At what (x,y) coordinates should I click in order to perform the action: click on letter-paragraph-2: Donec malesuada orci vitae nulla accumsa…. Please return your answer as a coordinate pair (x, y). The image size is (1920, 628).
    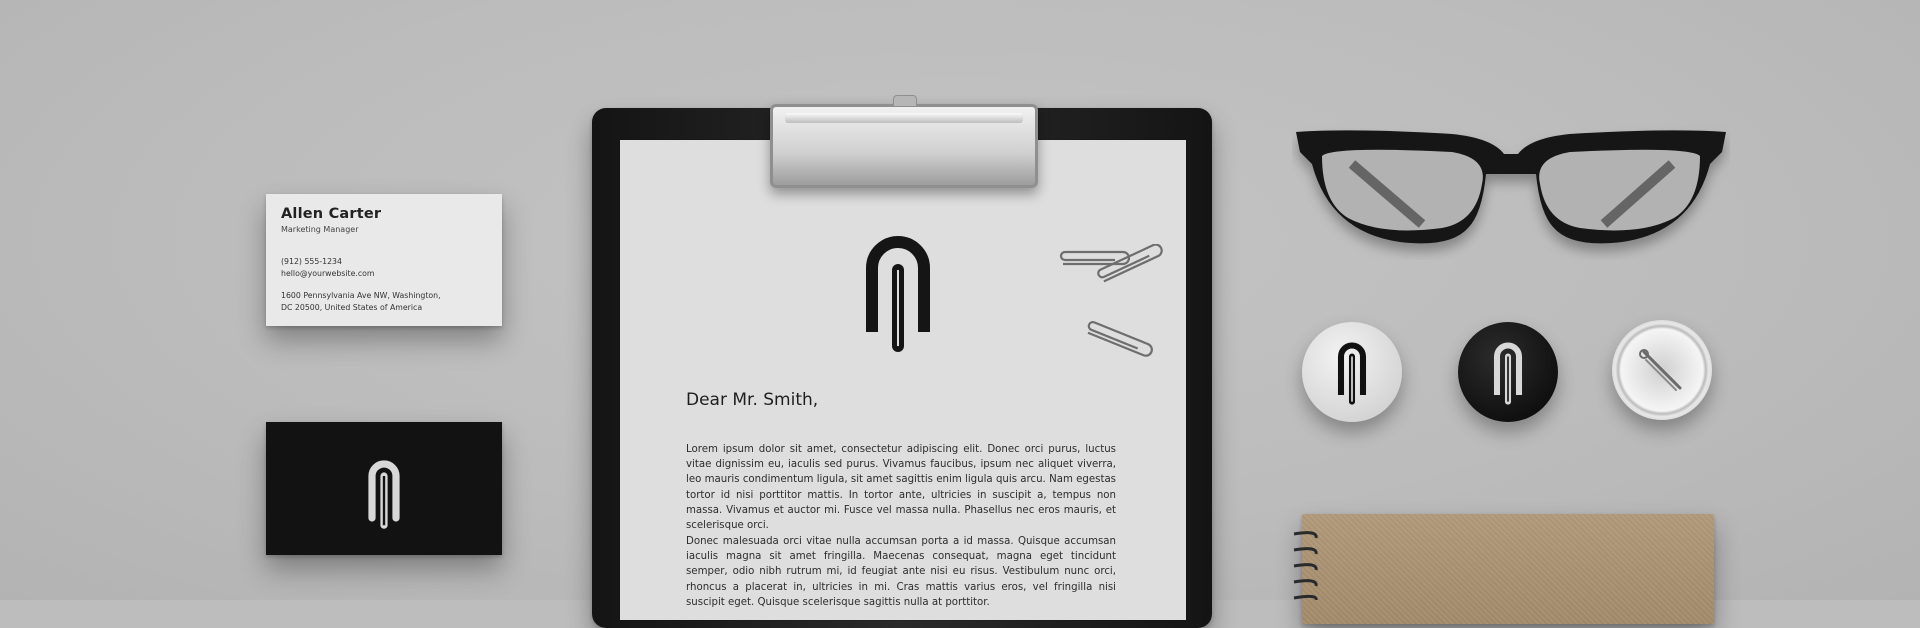
    Looking at the image, I should click on (901, 572).